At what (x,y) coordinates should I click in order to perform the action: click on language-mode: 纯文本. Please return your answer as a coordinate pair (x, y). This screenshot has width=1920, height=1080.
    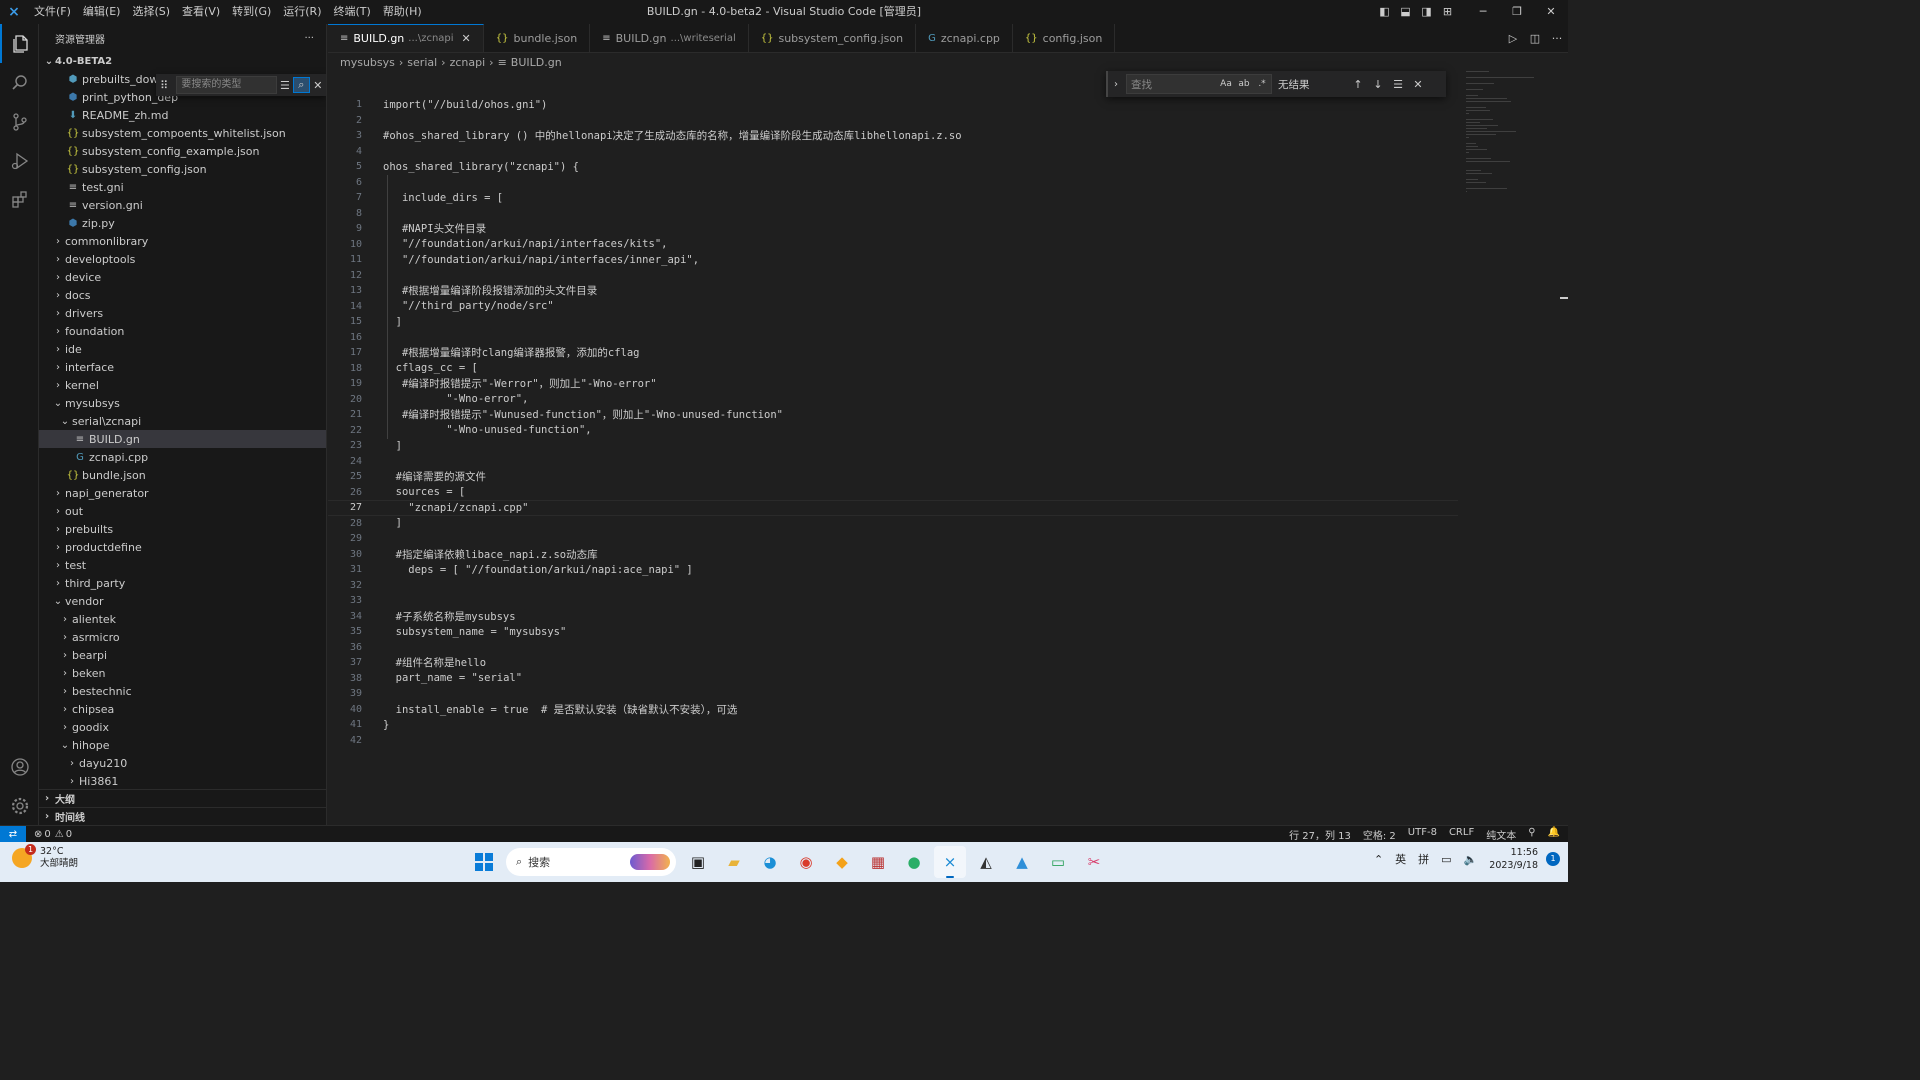
    Looking at the image, I should click on (1501, 834).